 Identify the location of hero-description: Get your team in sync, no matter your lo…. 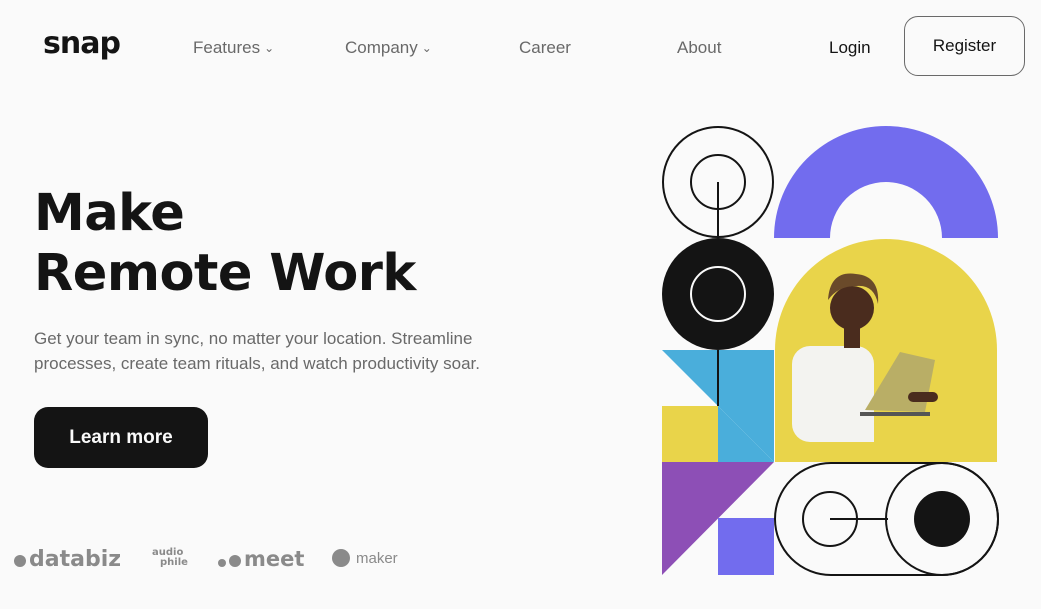
(257, 351).